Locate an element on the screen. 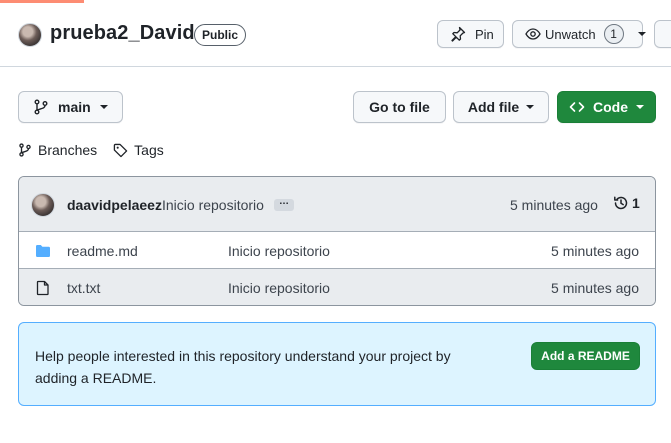 This screenshot has height=443, width=671. commit-author-avatar is located at coordinates (43, 205).